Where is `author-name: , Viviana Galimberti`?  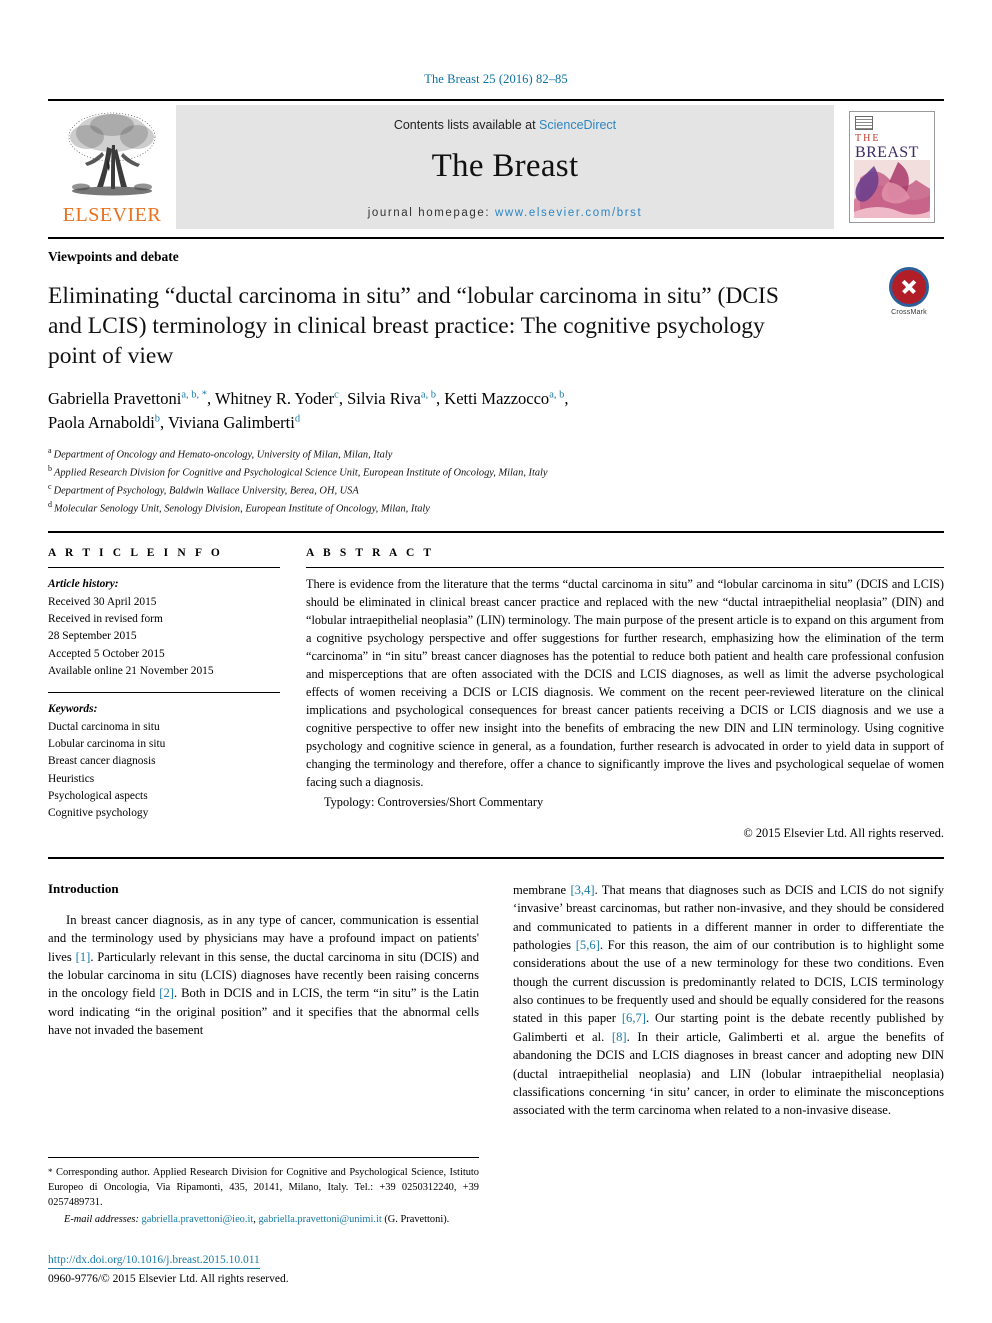
author-name: , Viviana Galimberti is located at coordinates (227, 423).